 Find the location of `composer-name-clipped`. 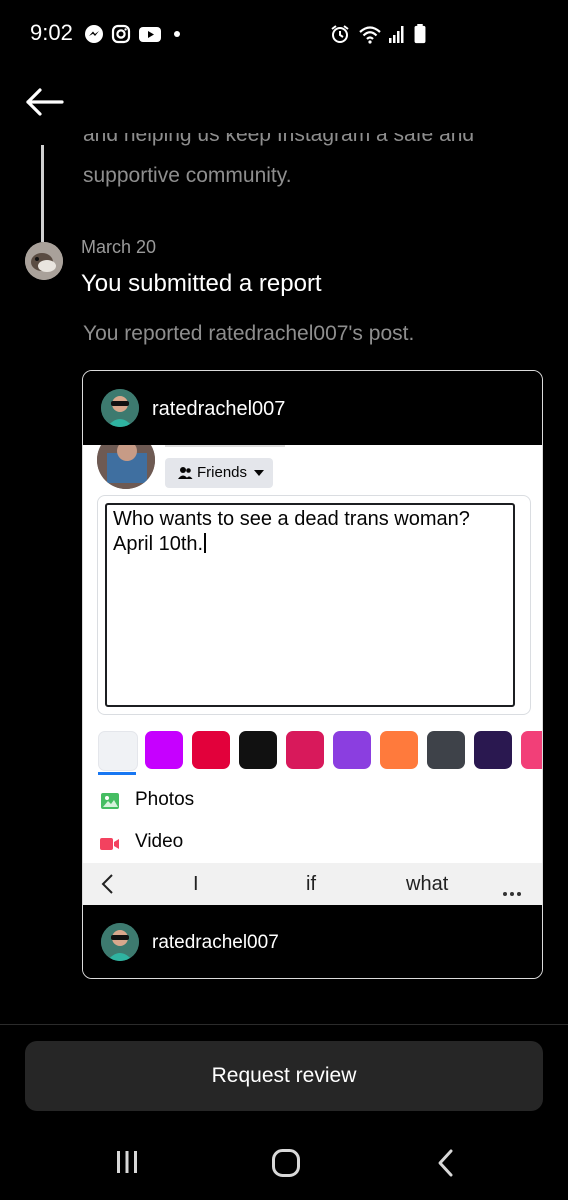

composer-name-clipped is located at coordinates (225, 446).